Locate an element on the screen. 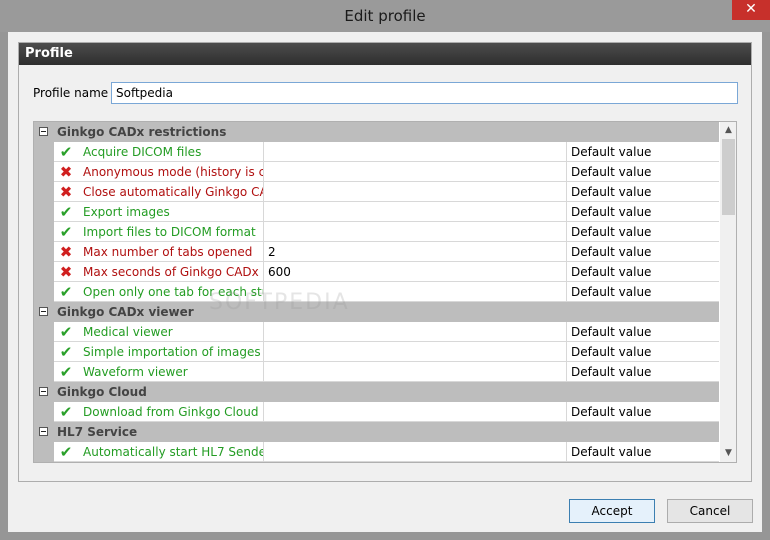 The image size is (770, 540). scroll-up-icon: ▲ is located at coordinates (728, 130).